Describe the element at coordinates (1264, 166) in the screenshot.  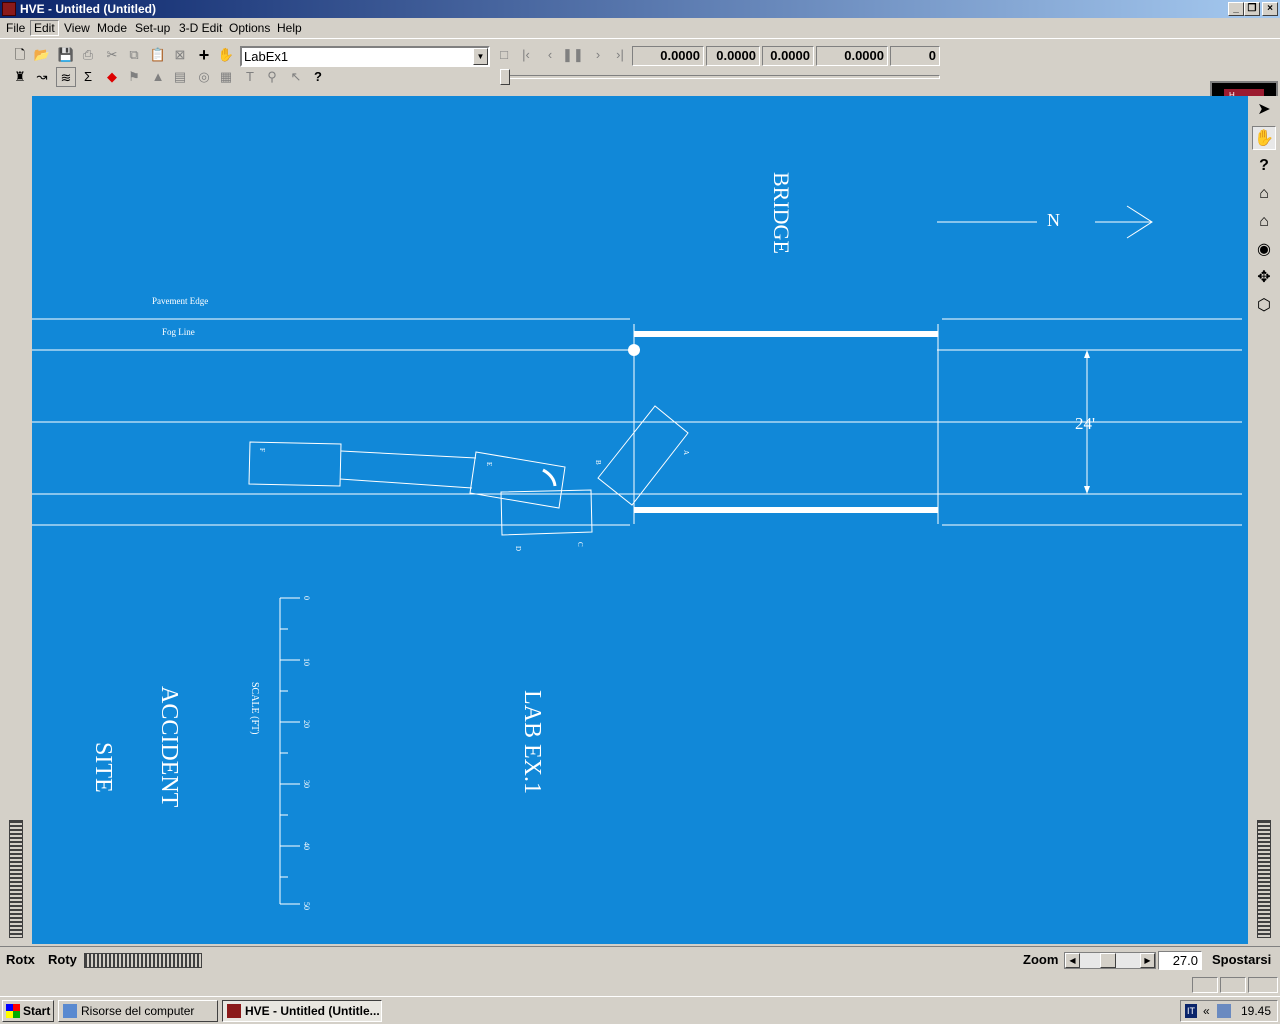
I see `query-help-icon: ?` at that location.